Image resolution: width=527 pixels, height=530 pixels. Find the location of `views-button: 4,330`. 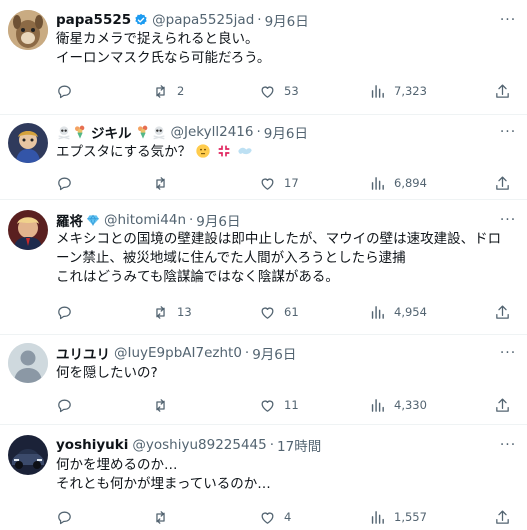

views-button: 4,330 is located at coordinates (398, 405).